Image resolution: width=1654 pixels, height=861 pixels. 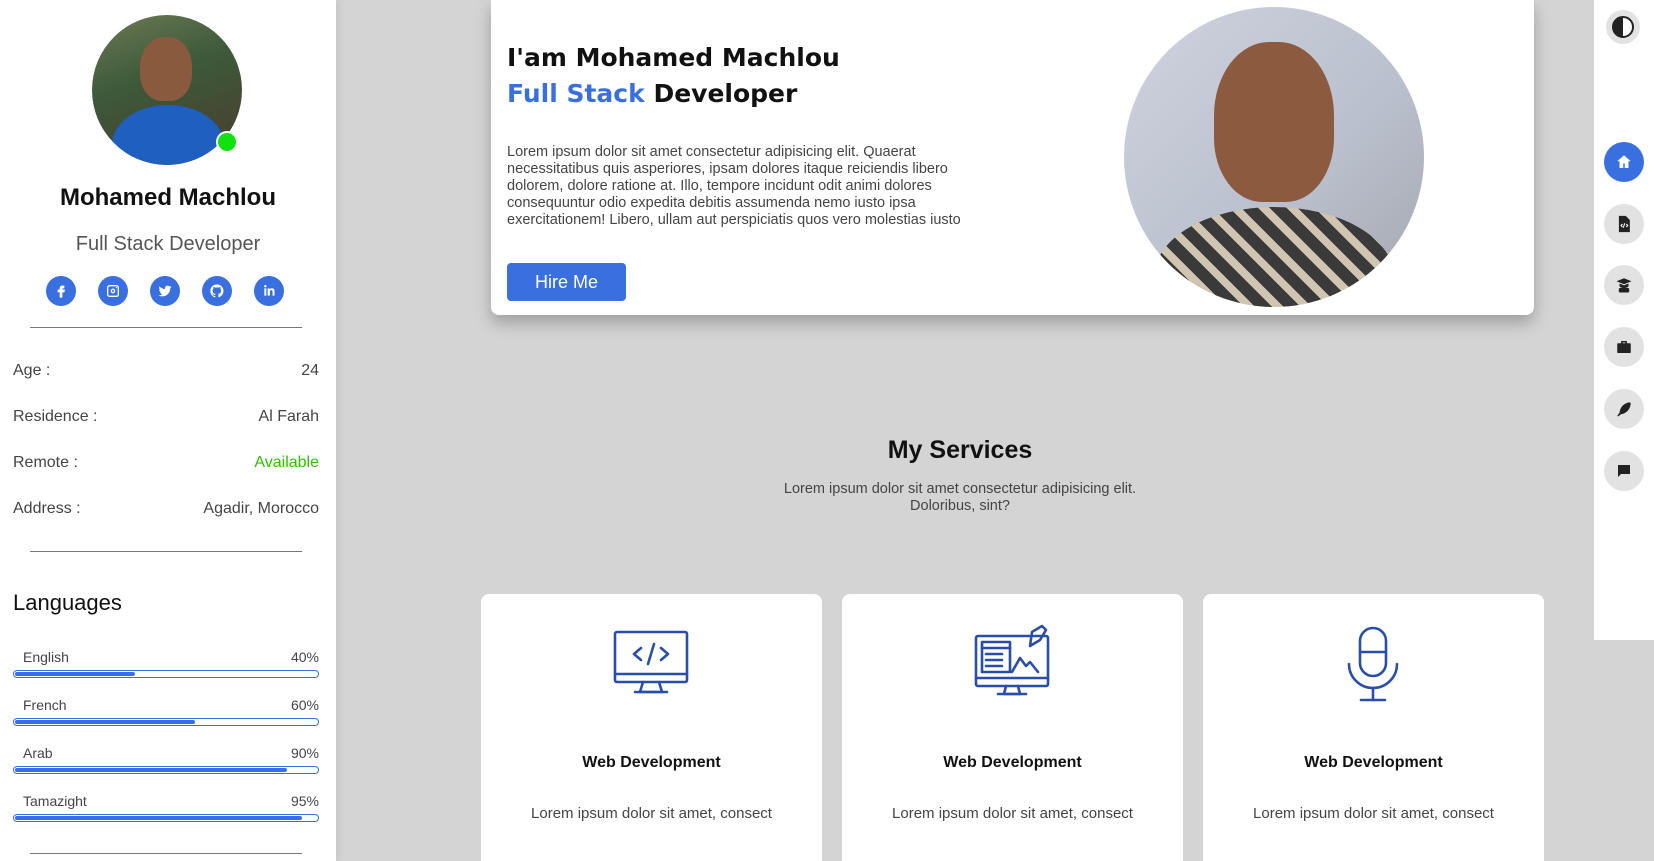 I want to click on language-percent: 60%, so click(x=304, y=705).